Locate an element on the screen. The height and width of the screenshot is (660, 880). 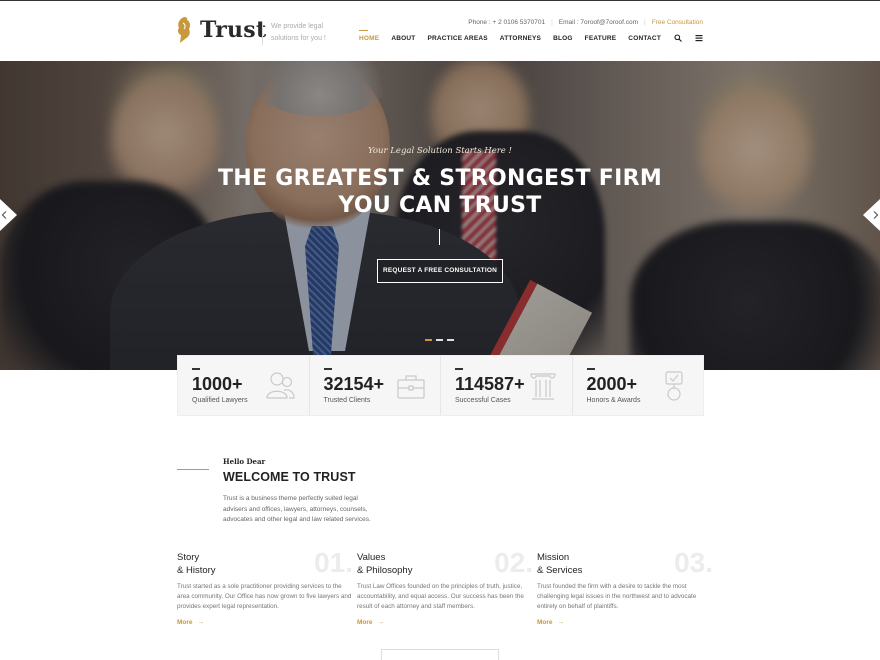
search-icon is located at coordinates (678, 38).